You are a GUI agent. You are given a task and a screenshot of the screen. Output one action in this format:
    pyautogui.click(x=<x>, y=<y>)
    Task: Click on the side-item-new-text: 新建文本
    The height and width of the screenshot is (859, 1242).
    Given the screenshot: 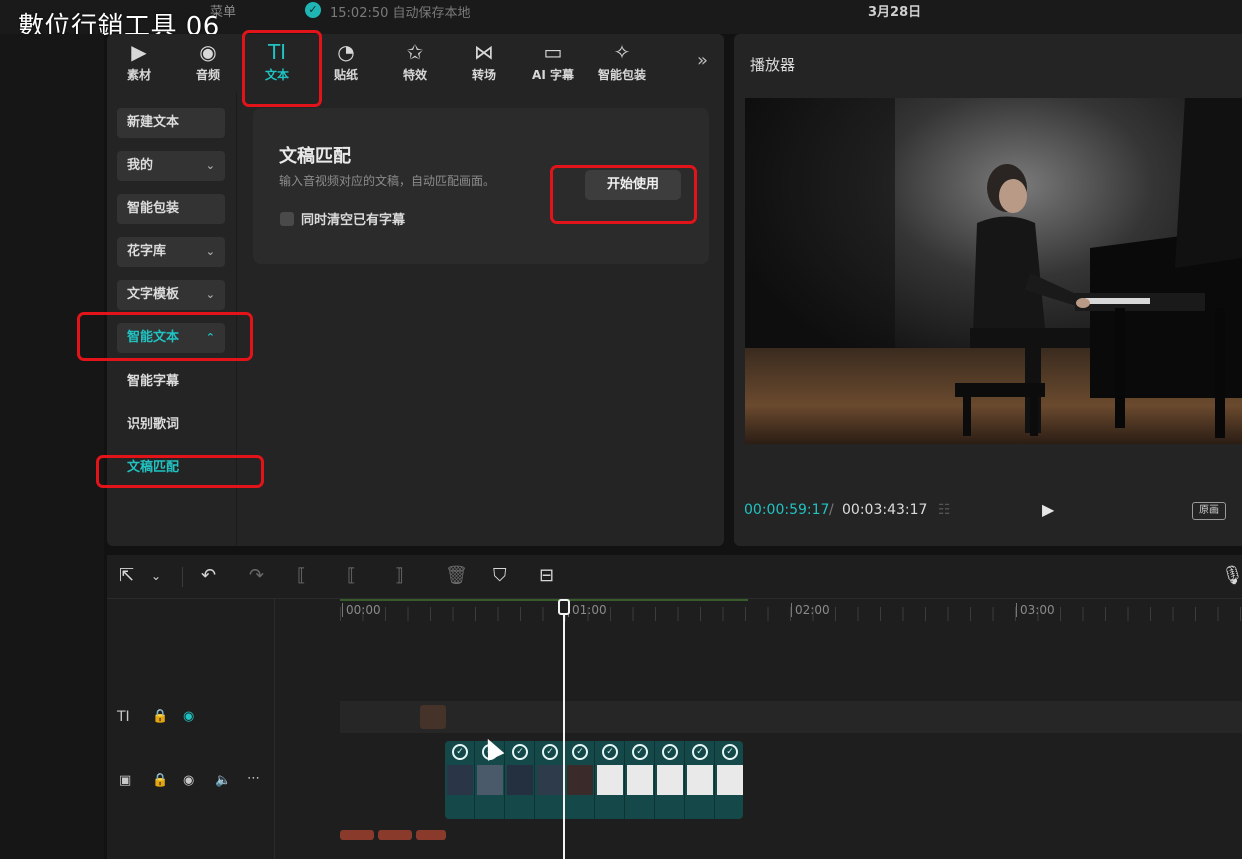 What is the action you would take?
    pyautogui.click(x=171, y=123)
    